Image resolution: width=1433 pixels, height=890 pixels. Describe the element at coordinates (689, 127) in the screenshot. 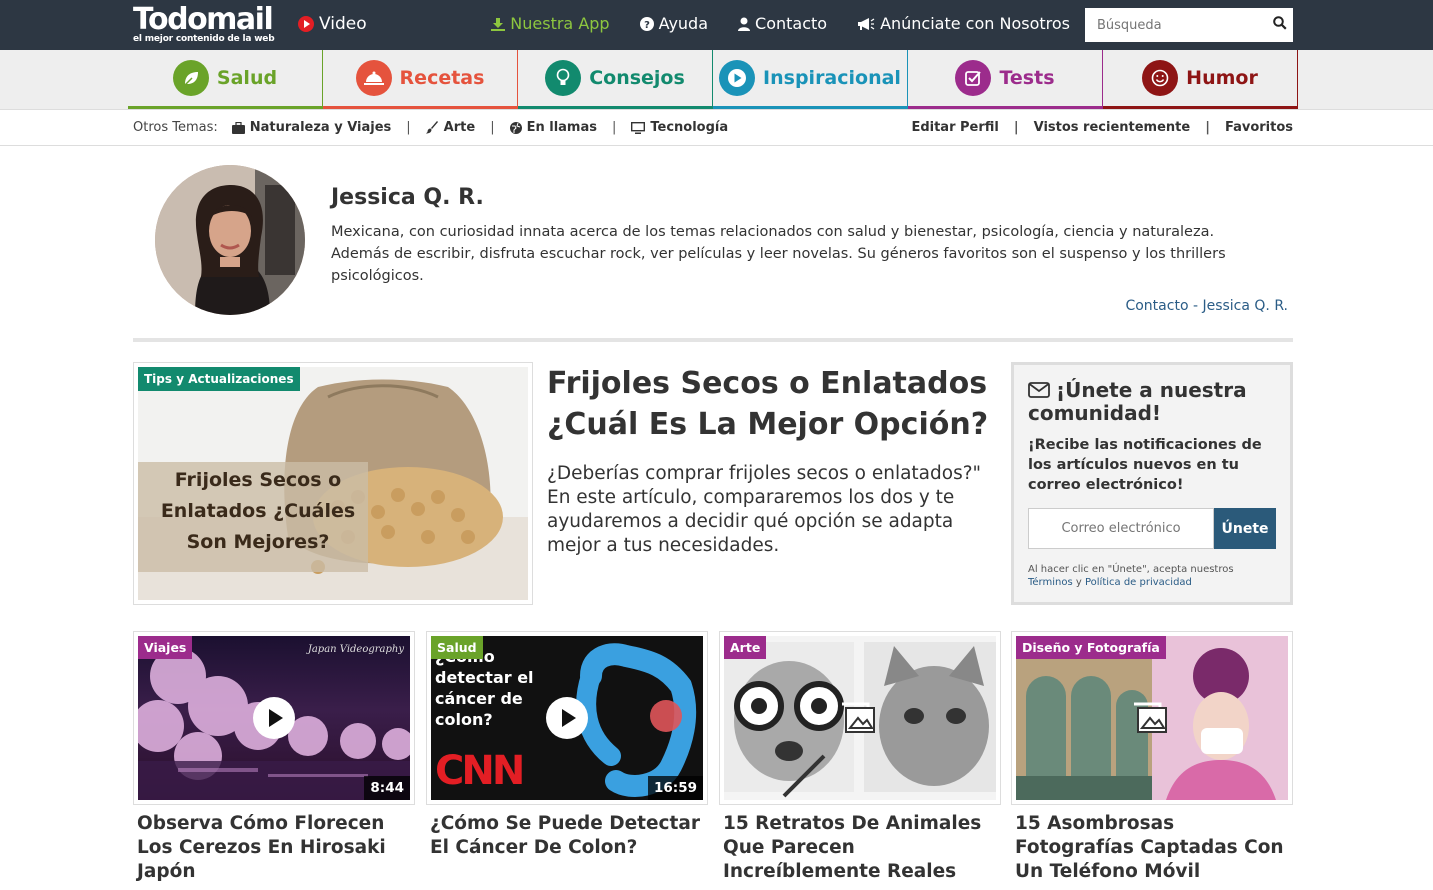

I see `topic-tecnologia-label: Tecnología` at that location.